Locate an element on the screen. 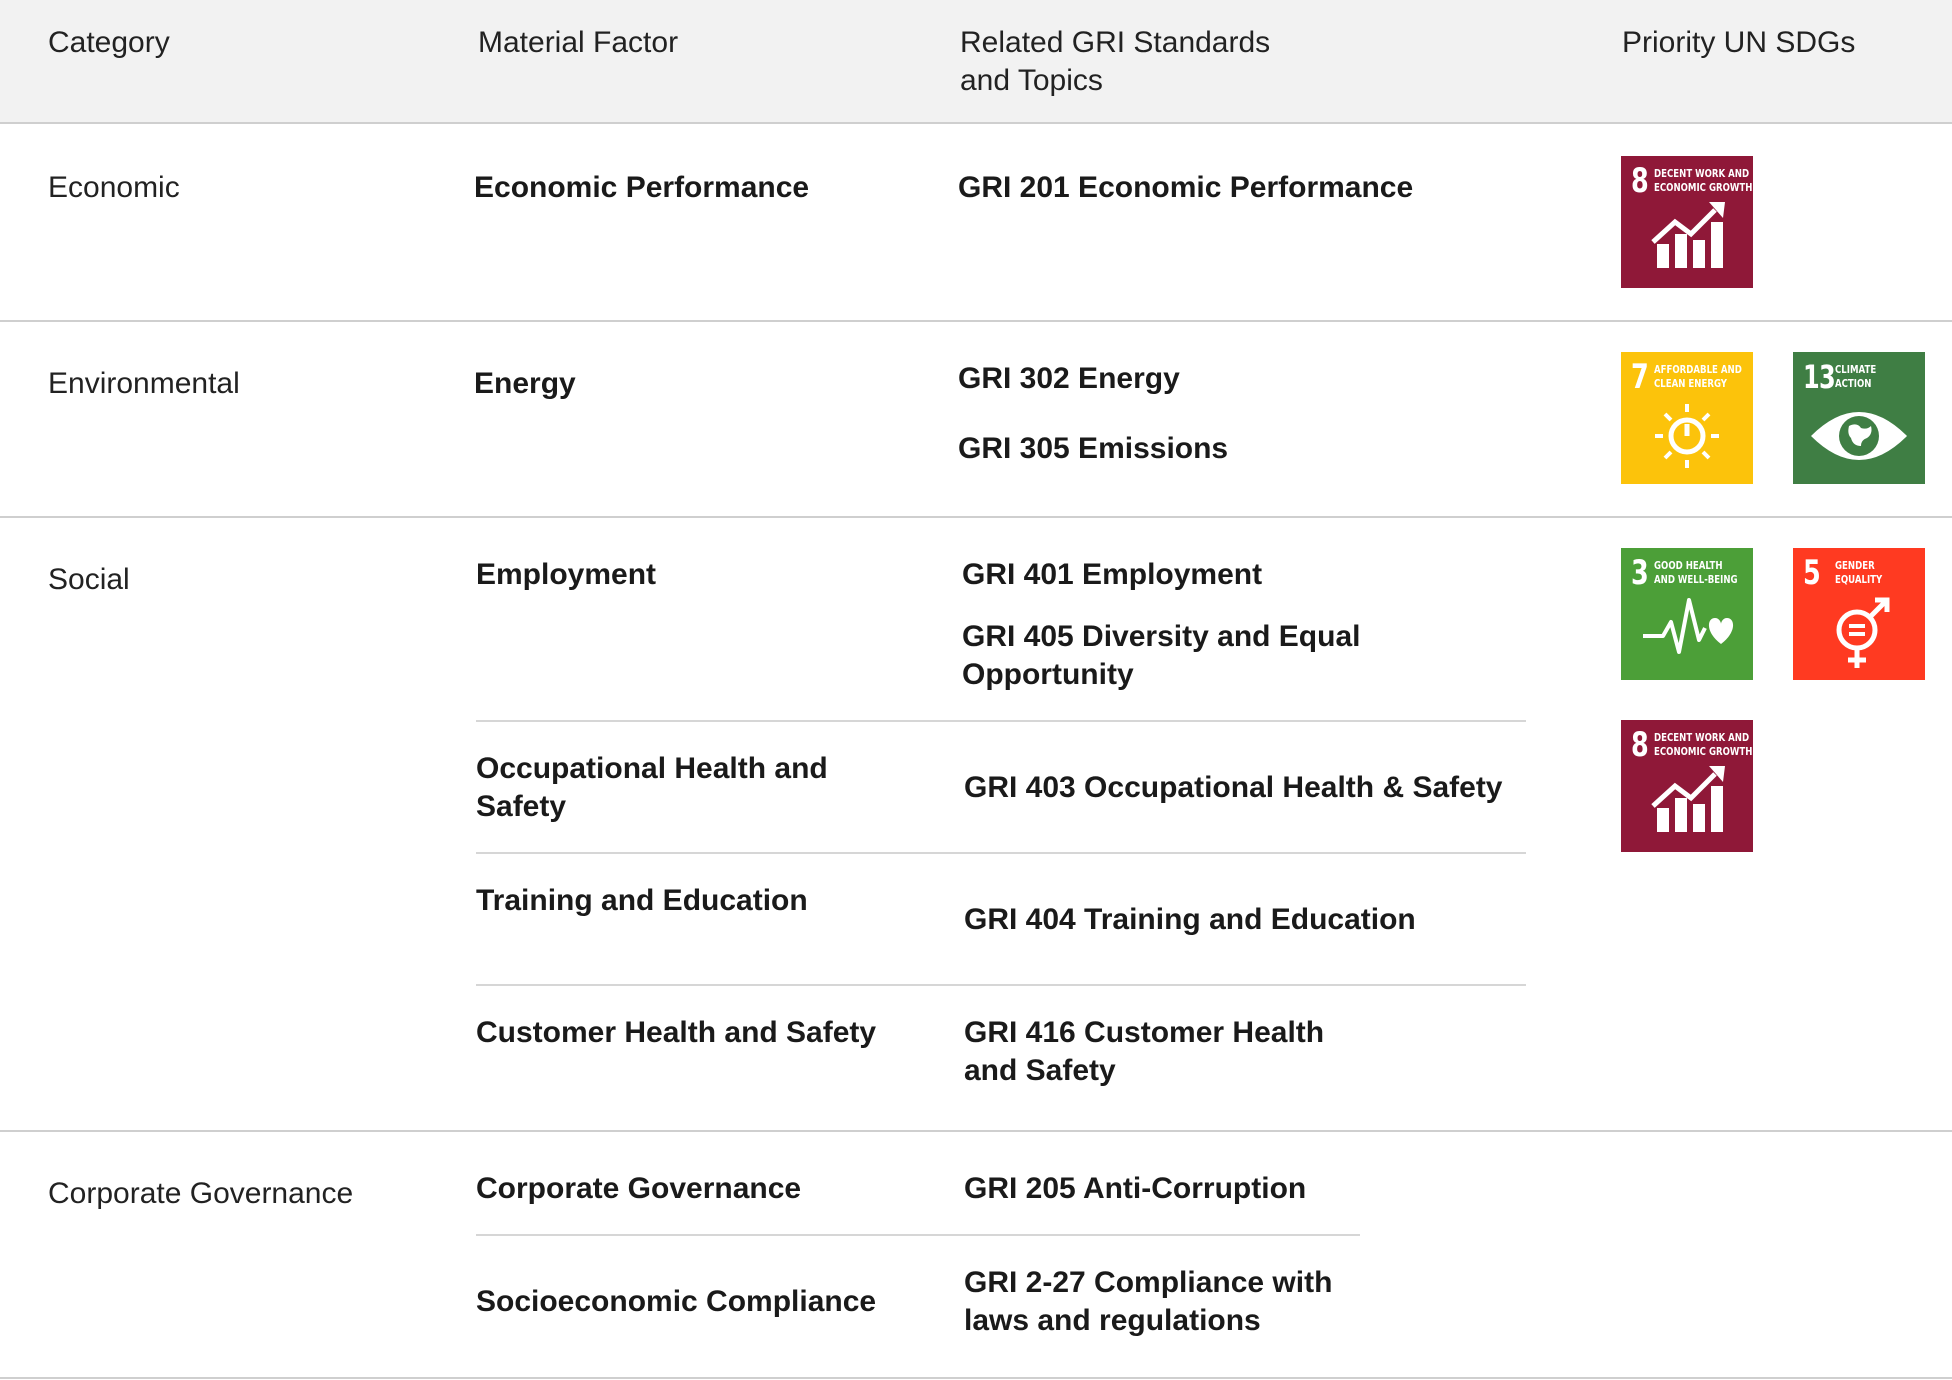 The height and width of the screenshot is (1380, 1952). factor-customer-health: Customer Health and Safety is located at coordinates (676, 1032).